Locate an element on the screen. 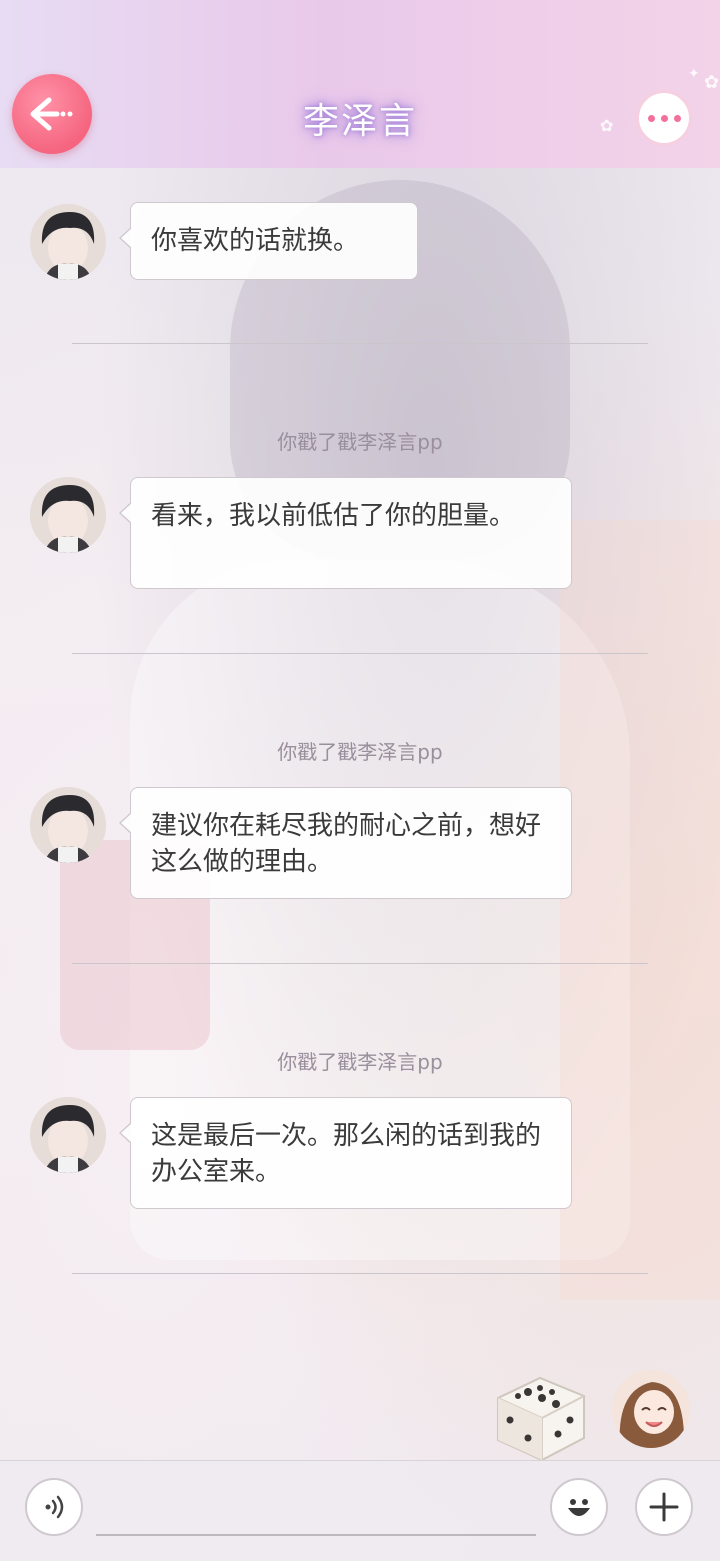 This screenshot has height=1561, width=720. message-bubble: 建议你在耗尽我的耐心之前，想好这么做的理由。 is located at coordinates (345, 843).